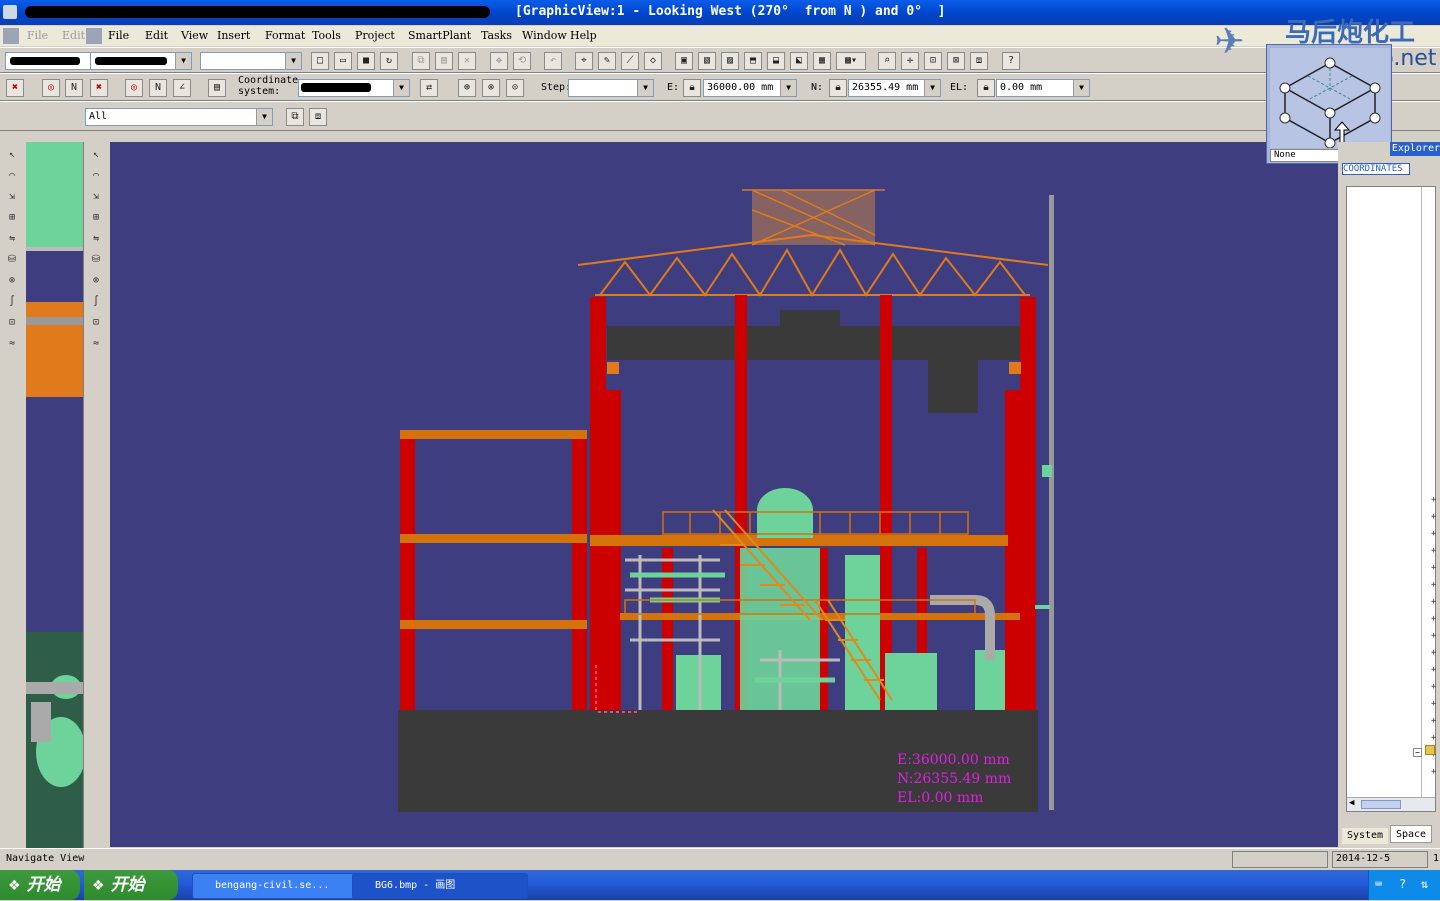 Image resolution: width=1440 pixels, height=901 pixels. I want to click on delete-icon: ✕, so click(467, 61).